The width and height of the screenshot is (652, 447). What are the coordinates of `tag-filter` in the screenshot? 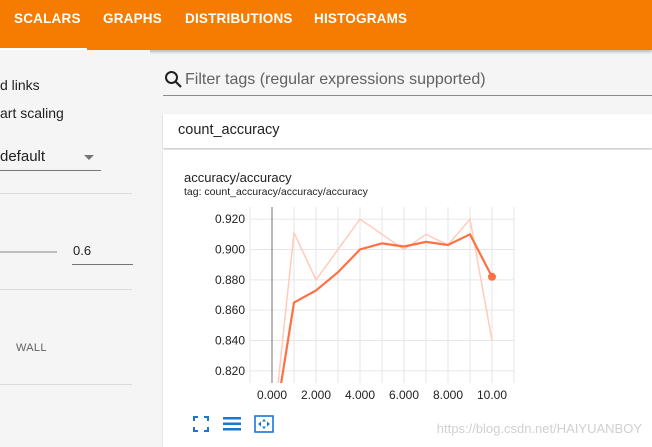 It's located at (407, 81).